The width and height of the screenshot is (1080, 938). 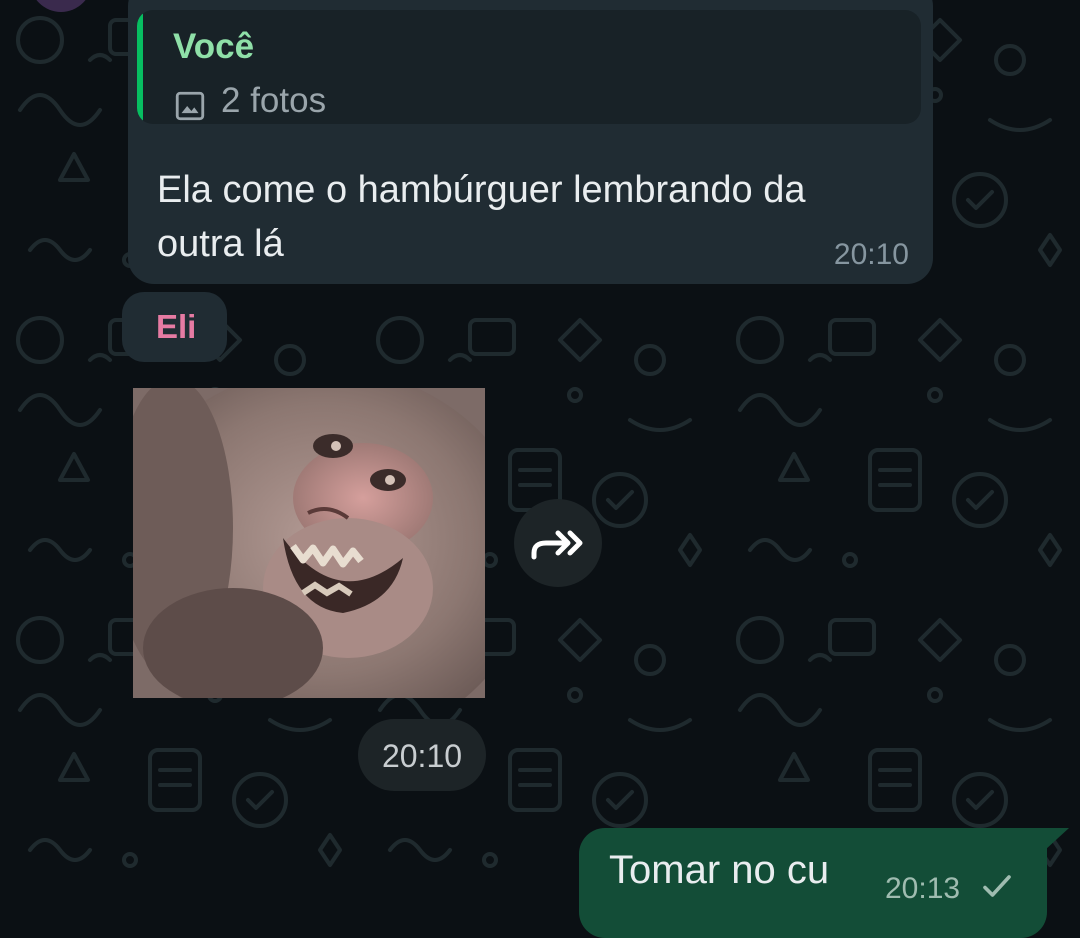 What do you see at coordinates (719, 870) in the screenshot?
I see `outgoing-message-text: Tomar no cu` at bounding box center [719, 870].